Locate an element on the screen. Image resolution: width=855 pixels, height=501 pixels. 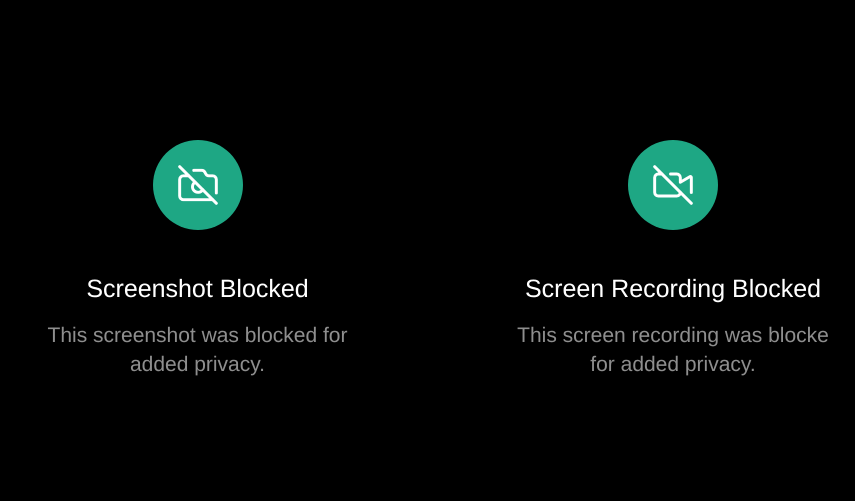
camera-off-icon is located at coordinates (198, 185).